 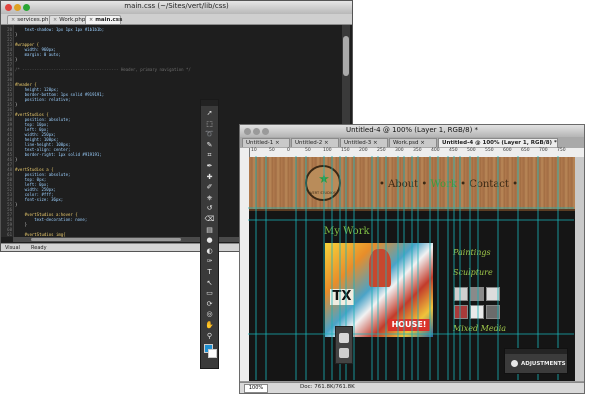 What do you see at coordinates (543, 364) in the screenshot?
I see `adjustments-label: ADJUSTMENTS` at bounding box center [543, 364].